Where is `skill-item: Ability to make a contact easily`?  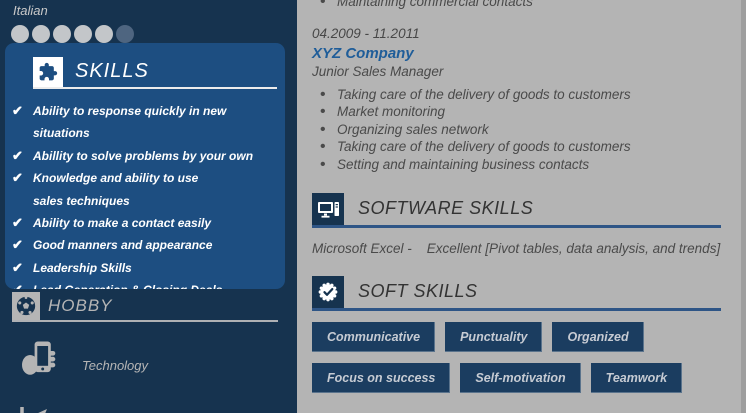
skill-item: Ability to make a contact easily is located at coordinates (145, 223).